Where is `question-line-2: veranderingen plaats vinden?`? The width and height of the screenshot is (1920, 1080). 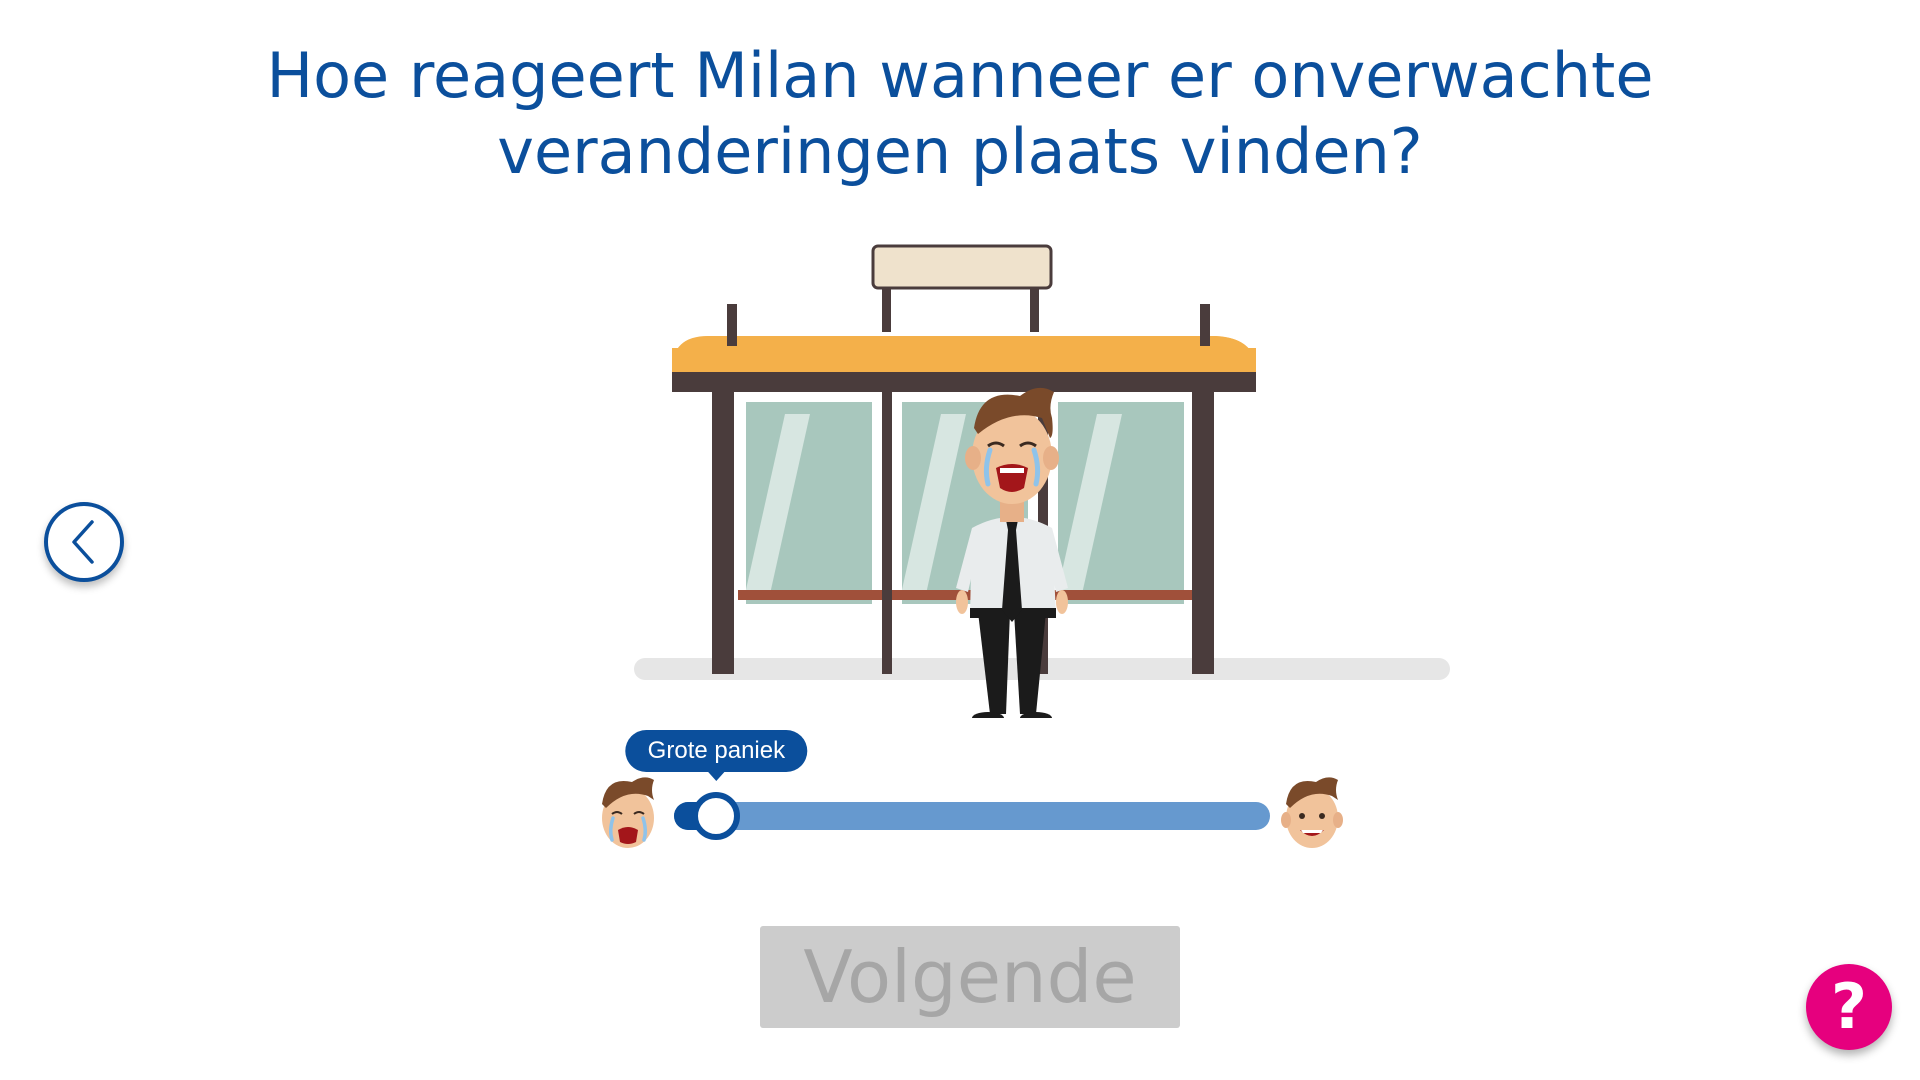
question-line-2: veranderingen plaats vinden? is located at coordinates (960, 151).